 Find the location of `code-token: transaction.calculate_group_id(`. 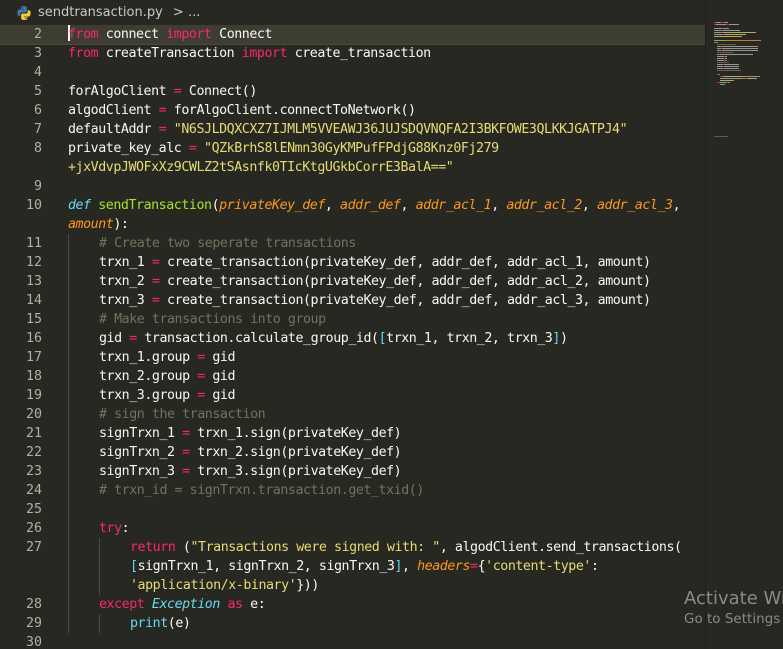

code-token: transaction.calculate_group_id( is located at coordinates (257, 338).